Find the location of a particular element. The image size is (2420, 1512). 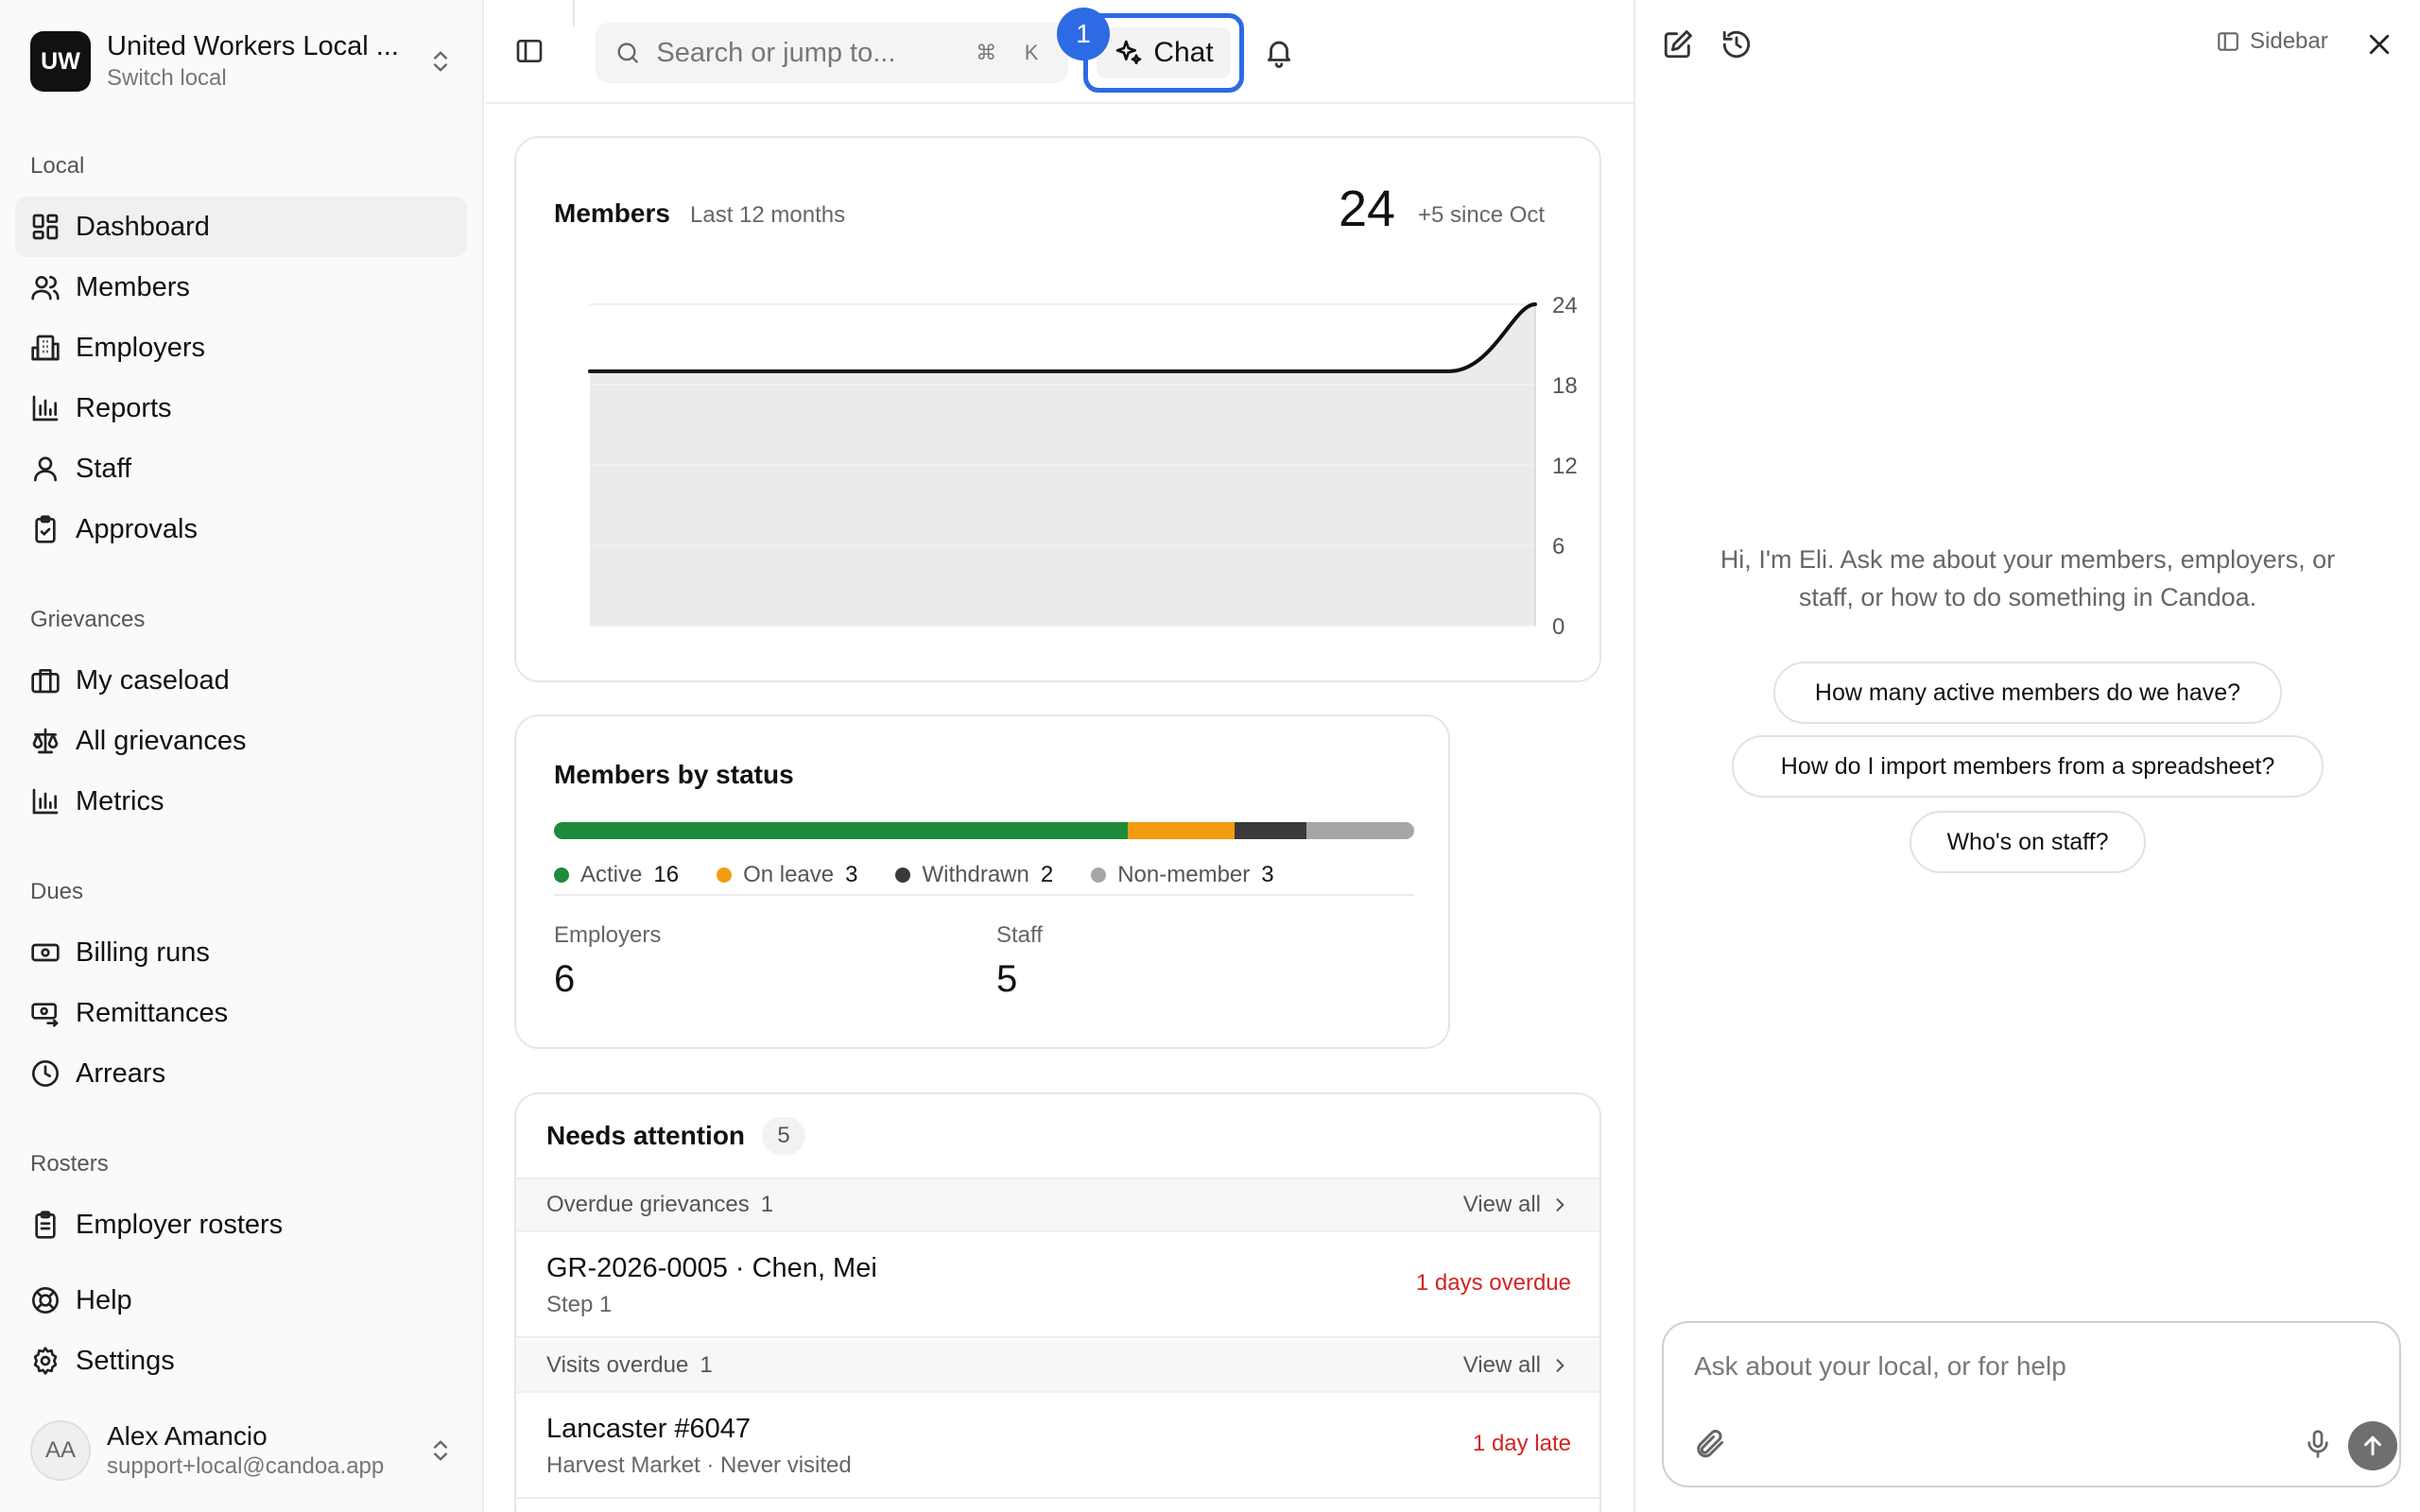

sidebar-item-label: Members is located at coordinates (133, 286).